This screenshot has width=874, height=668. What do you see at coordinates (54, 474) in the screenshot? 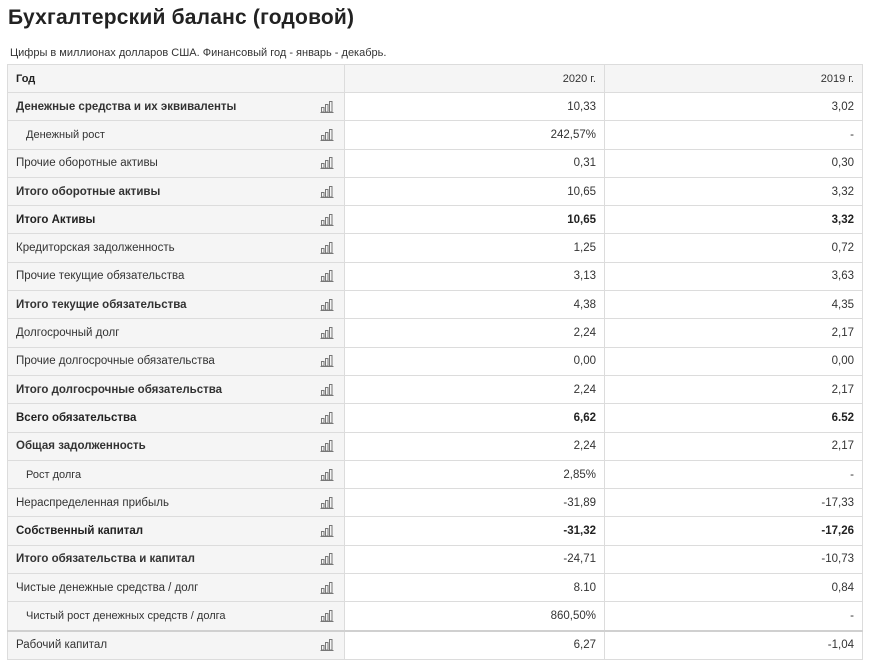
I see `row-label: Рост долга` at bounding box center [54, 474].